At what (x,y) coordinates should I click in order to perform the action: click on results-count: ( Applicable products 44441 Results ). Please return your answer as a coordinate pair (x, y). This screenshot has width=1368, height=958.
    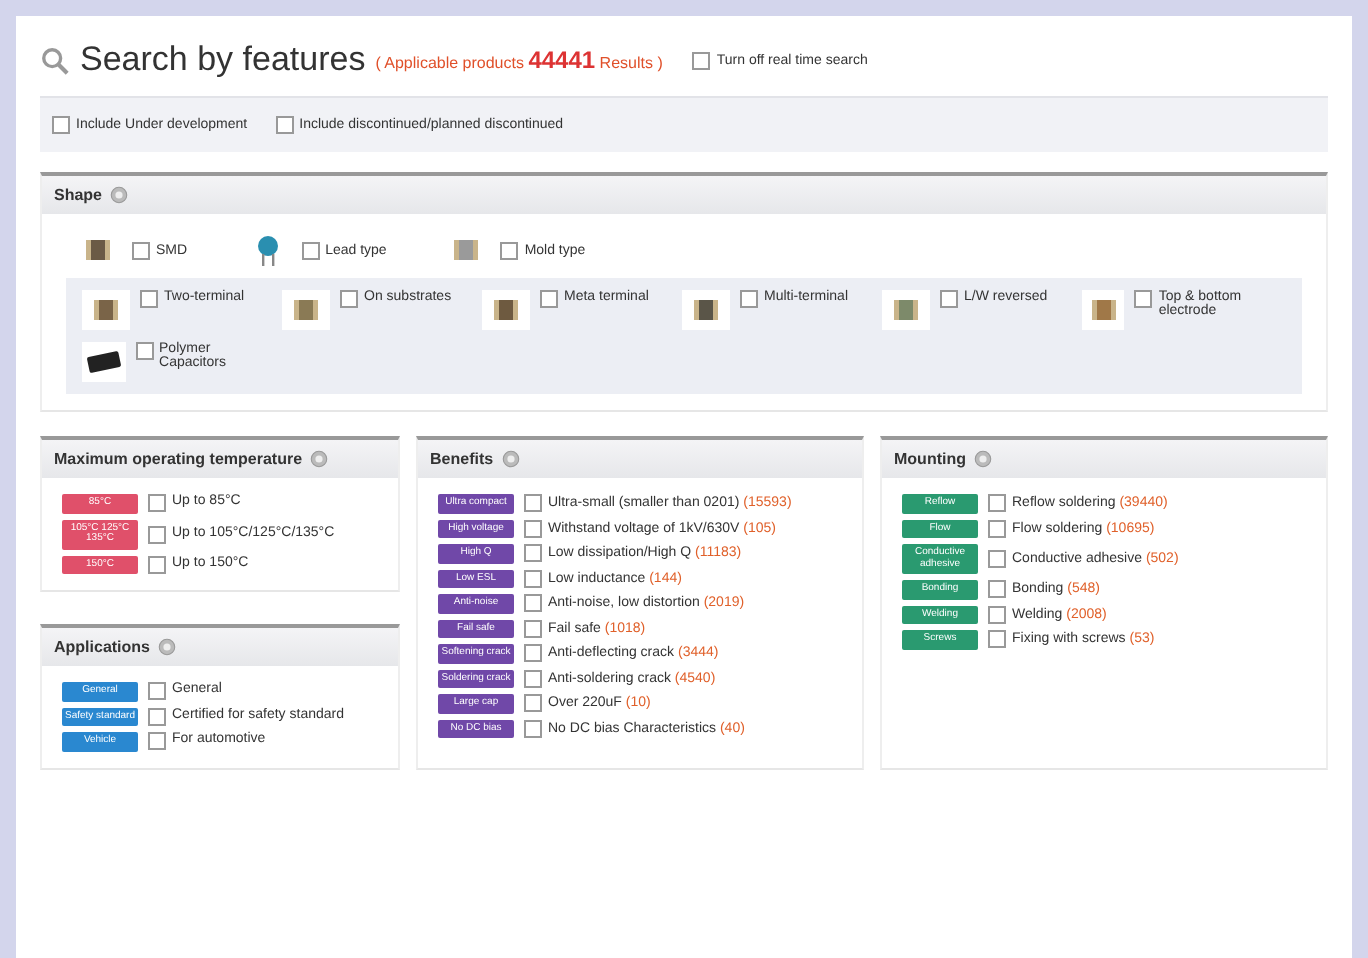
    Looking at the image, I should click on (519, 60).